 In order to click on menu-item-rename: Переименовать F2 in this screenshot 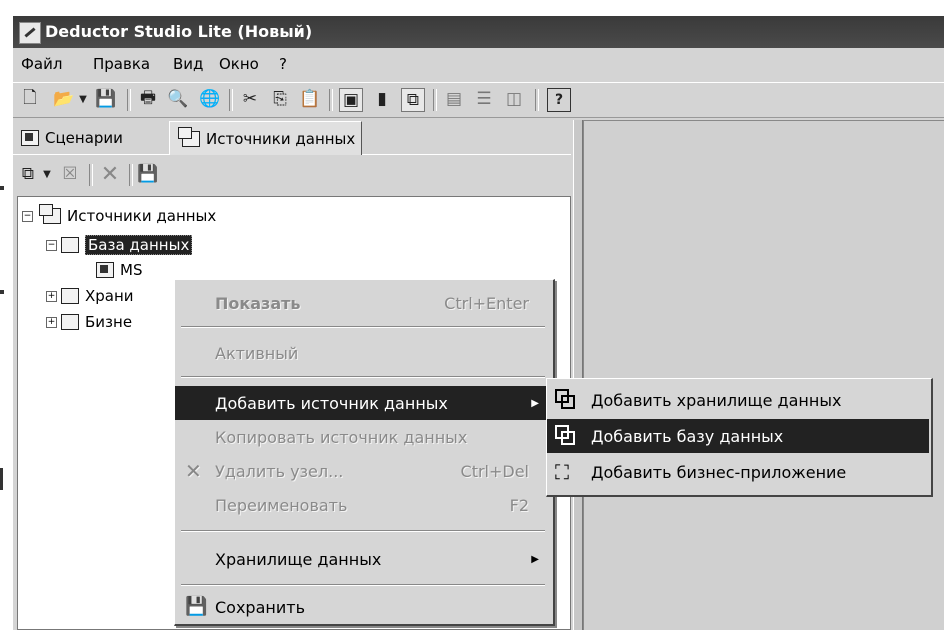, I will do `click(363, 505)`.